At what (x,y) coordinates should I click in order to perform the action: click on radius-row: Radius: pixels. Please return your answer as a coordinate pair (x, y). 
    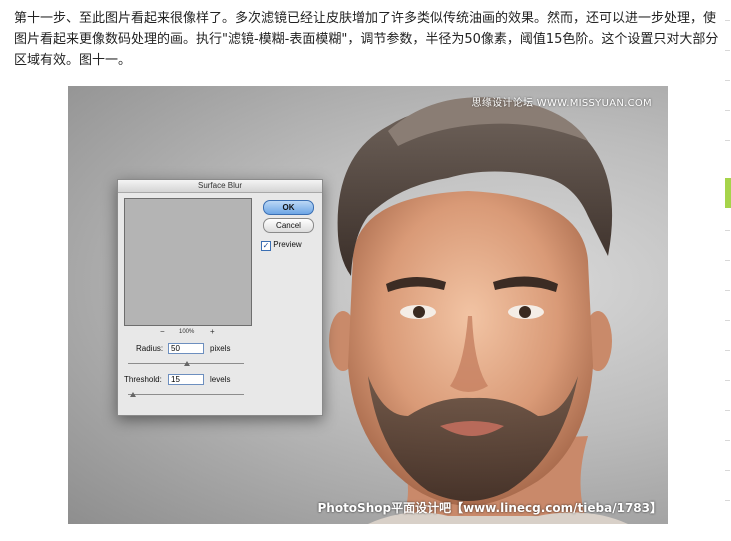
    Looking at the image, I should click on (221, 349).